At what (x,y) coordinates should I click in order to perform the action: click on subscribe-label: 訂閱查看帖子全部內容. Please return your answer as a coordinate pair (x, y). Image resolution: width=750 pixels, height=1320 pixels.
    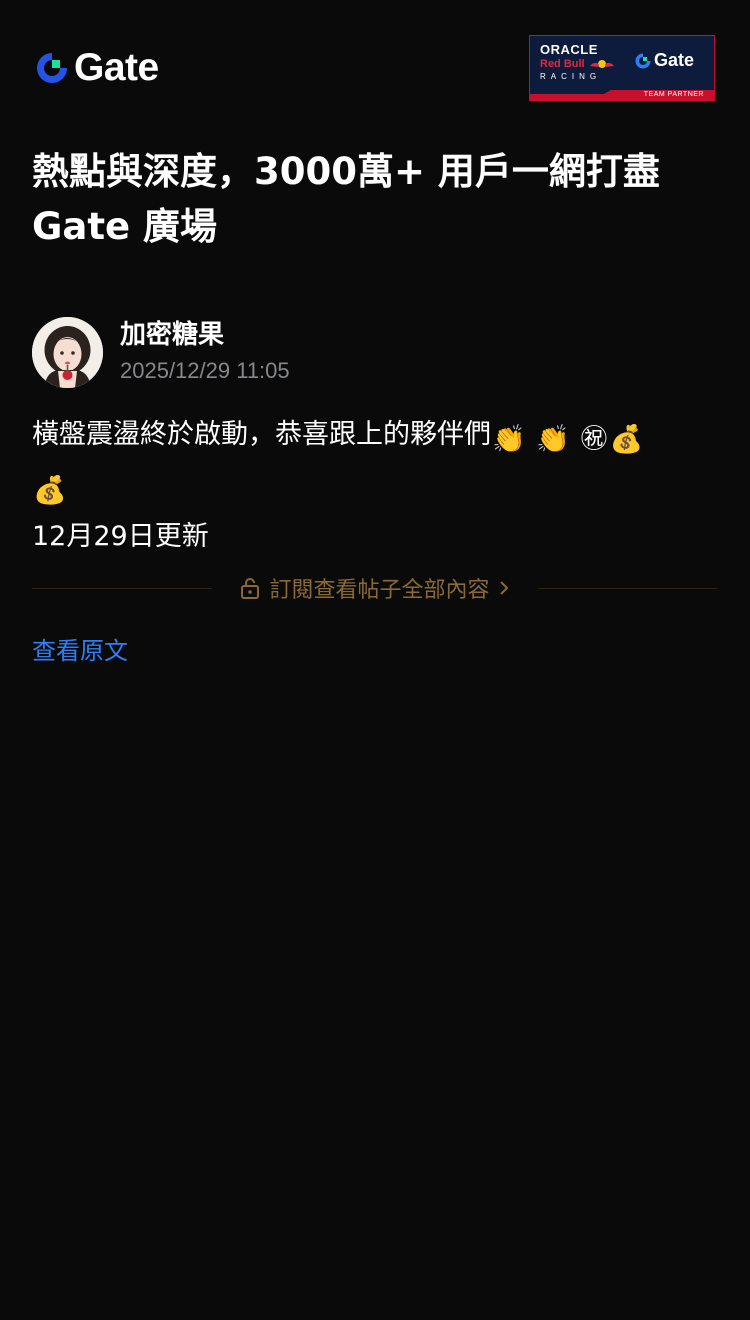
    Looking at the image, I should click on (379, 590).